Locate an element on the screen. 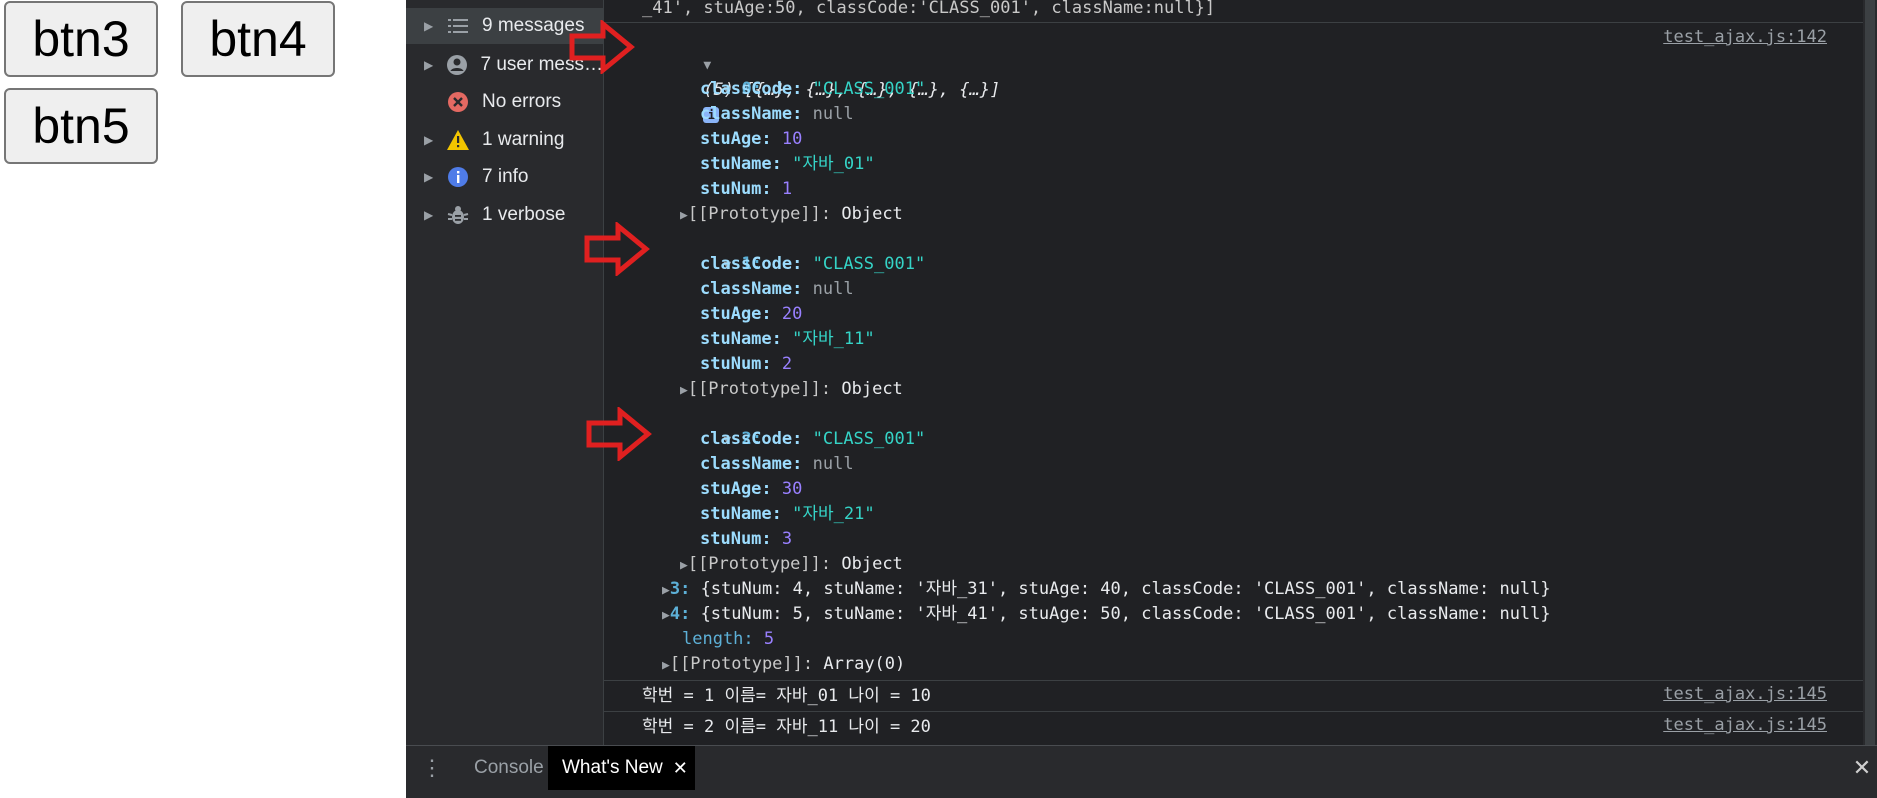  array-prototype-row: ▶[[Prototype]]: Array(0) is located at coordinates (783, 664).